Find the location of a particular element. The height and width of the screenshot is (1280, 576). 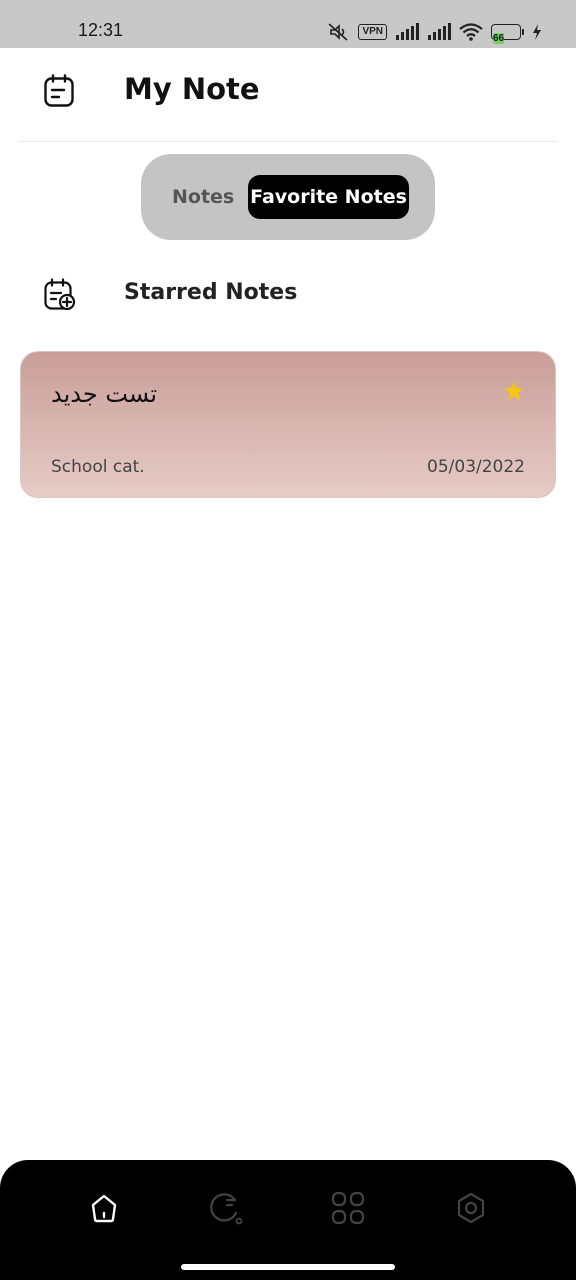

status-icons: VPN 66 is located at coordinates (434, 32).